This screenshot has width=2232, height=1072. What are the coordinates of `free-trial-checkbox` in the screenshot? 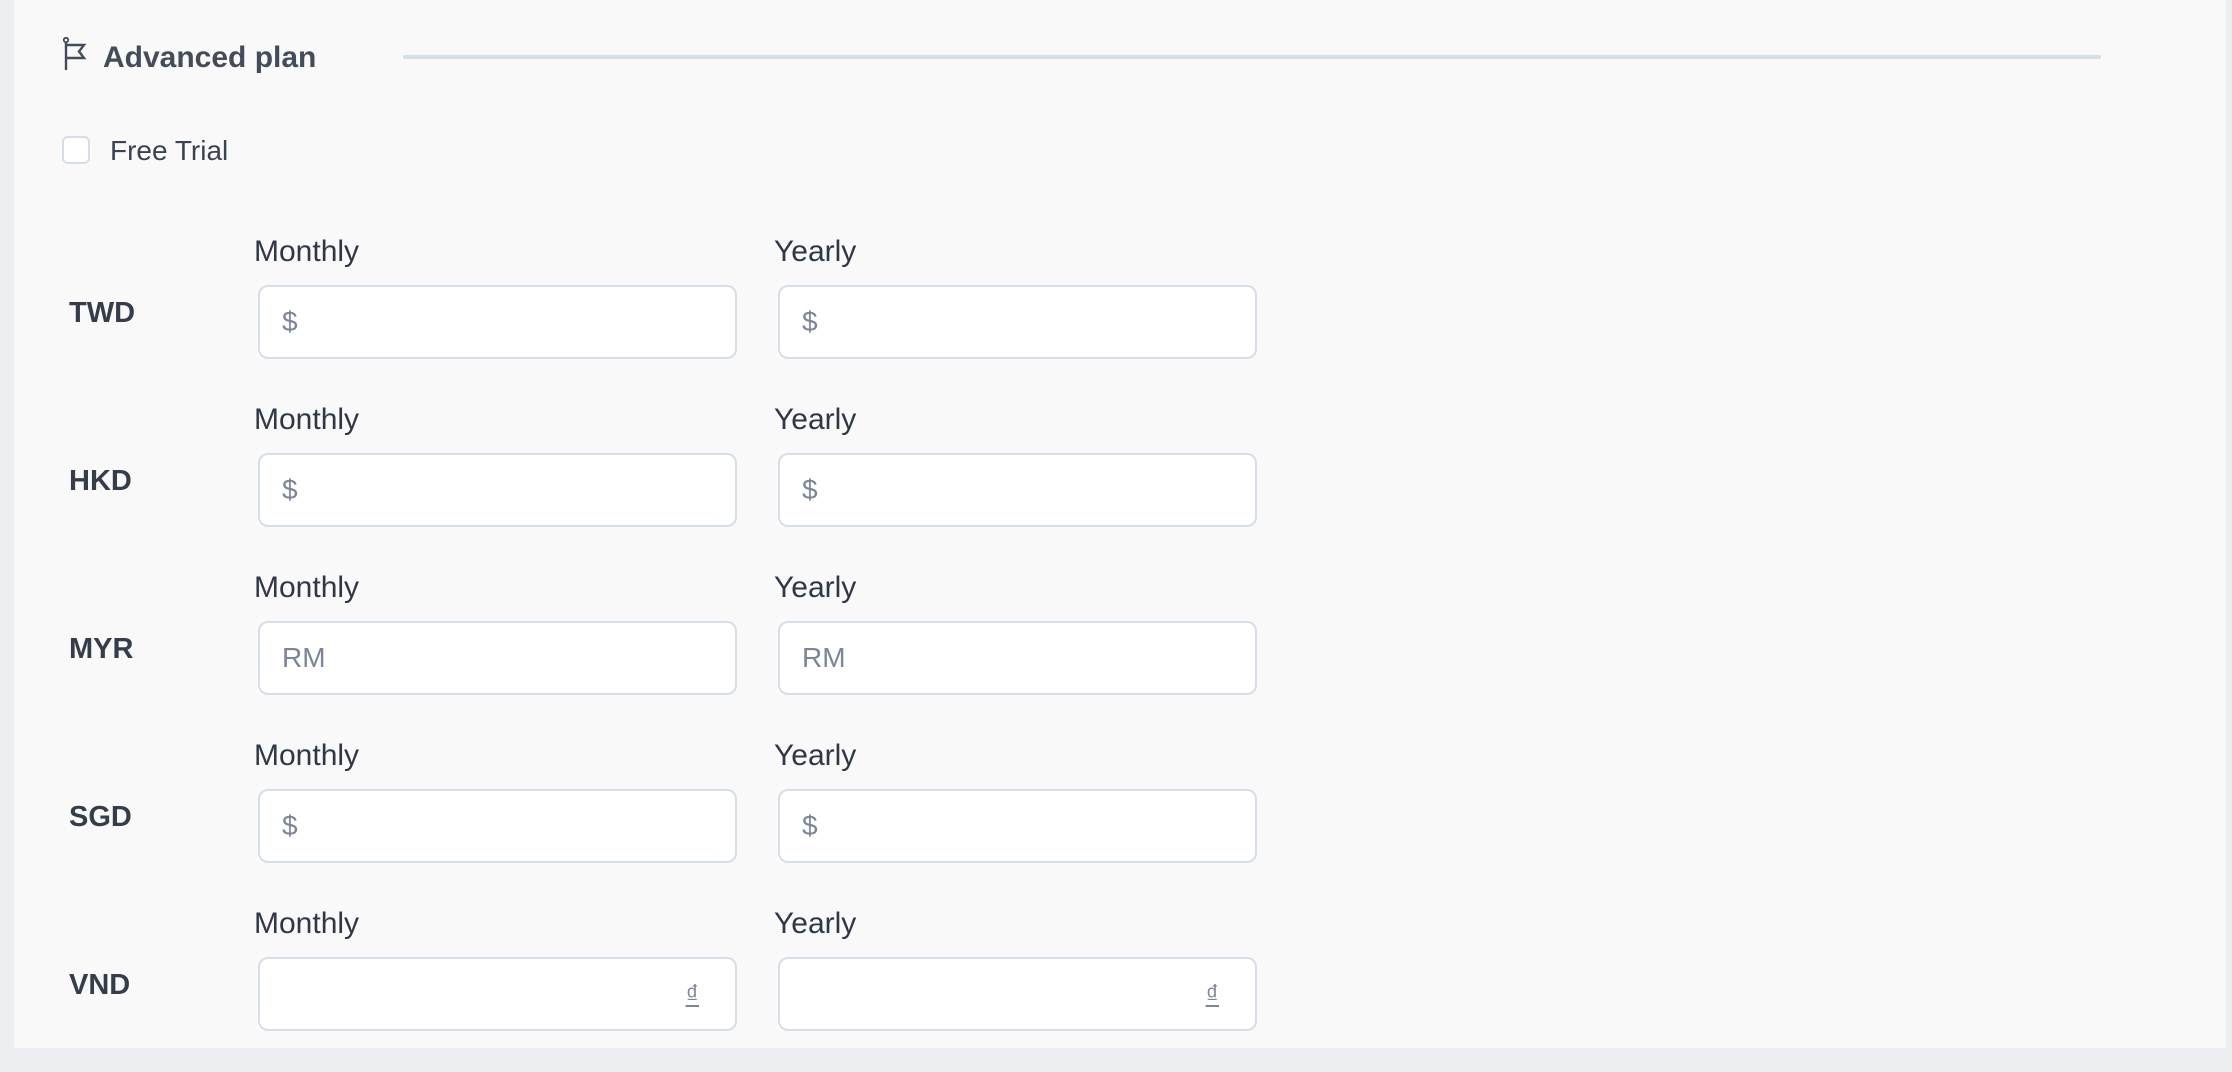 It's located at (76, 150).